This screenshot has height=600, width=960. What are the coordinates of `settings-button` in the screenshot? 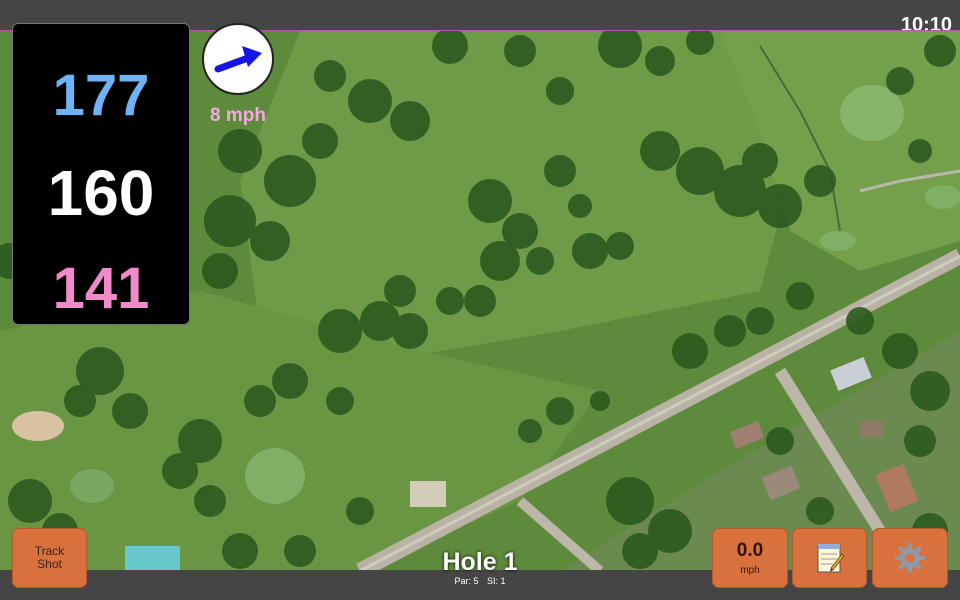 It's located at (910, 558).